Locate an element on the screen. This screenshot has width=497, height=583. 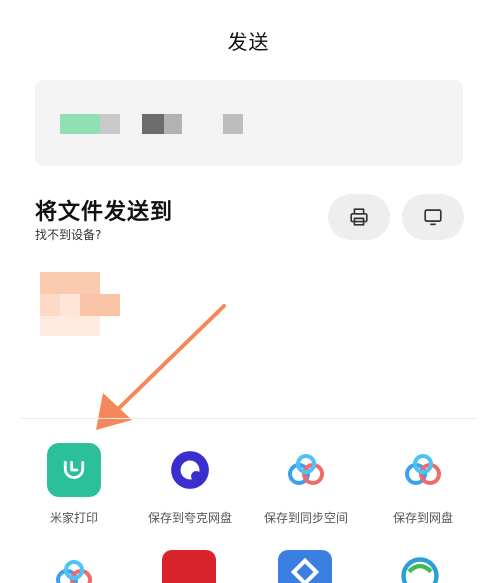
app-netdisk: 保存到网盘 is located at coordinates (423, 484).